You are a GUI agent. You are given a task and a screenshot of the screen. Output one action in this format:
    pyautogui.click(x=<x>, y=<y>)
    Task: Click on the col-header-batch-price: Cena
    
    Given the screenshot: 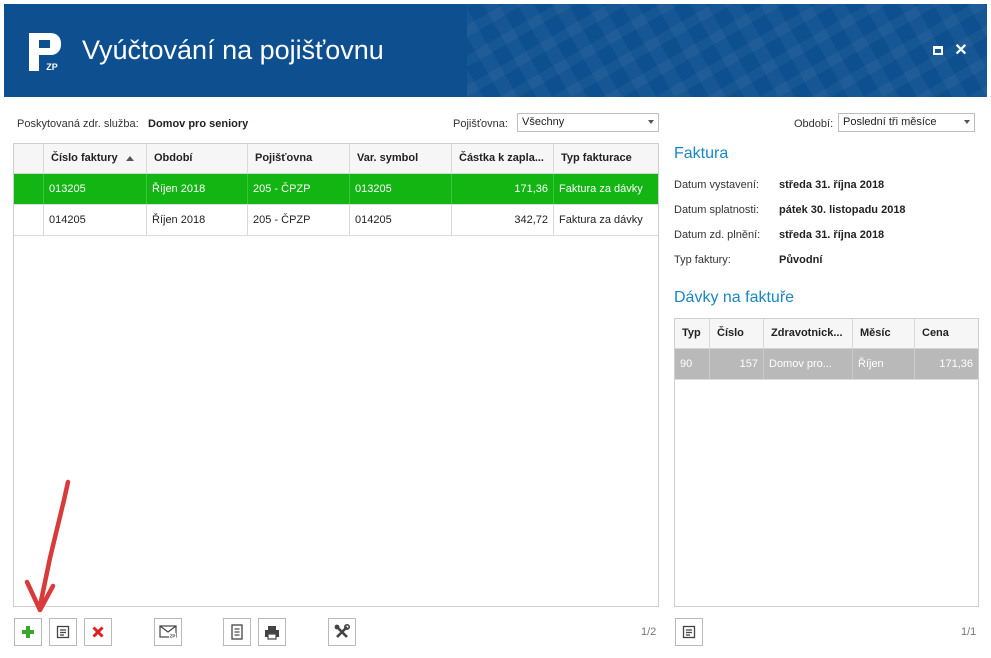 What is the action you would take?
    pyautogui.click(x=946, y=334)
    